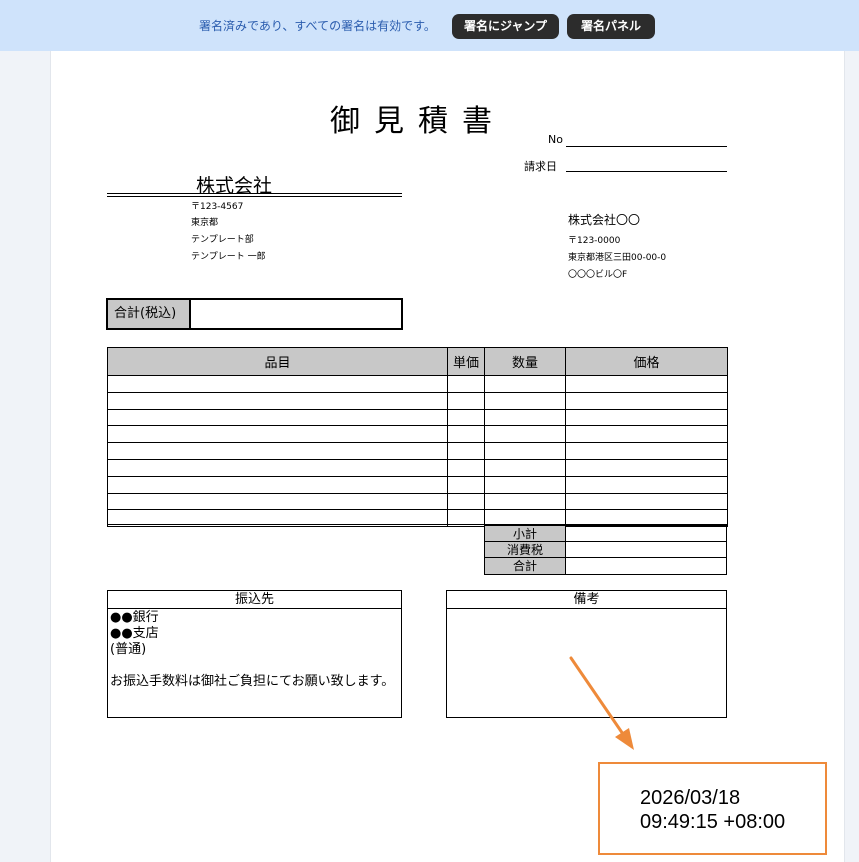 The width and height of the screenshot is (859, 862). Describe the element at coordinates (555, 139) in the screenshot. I see `no-label: No` at that location.